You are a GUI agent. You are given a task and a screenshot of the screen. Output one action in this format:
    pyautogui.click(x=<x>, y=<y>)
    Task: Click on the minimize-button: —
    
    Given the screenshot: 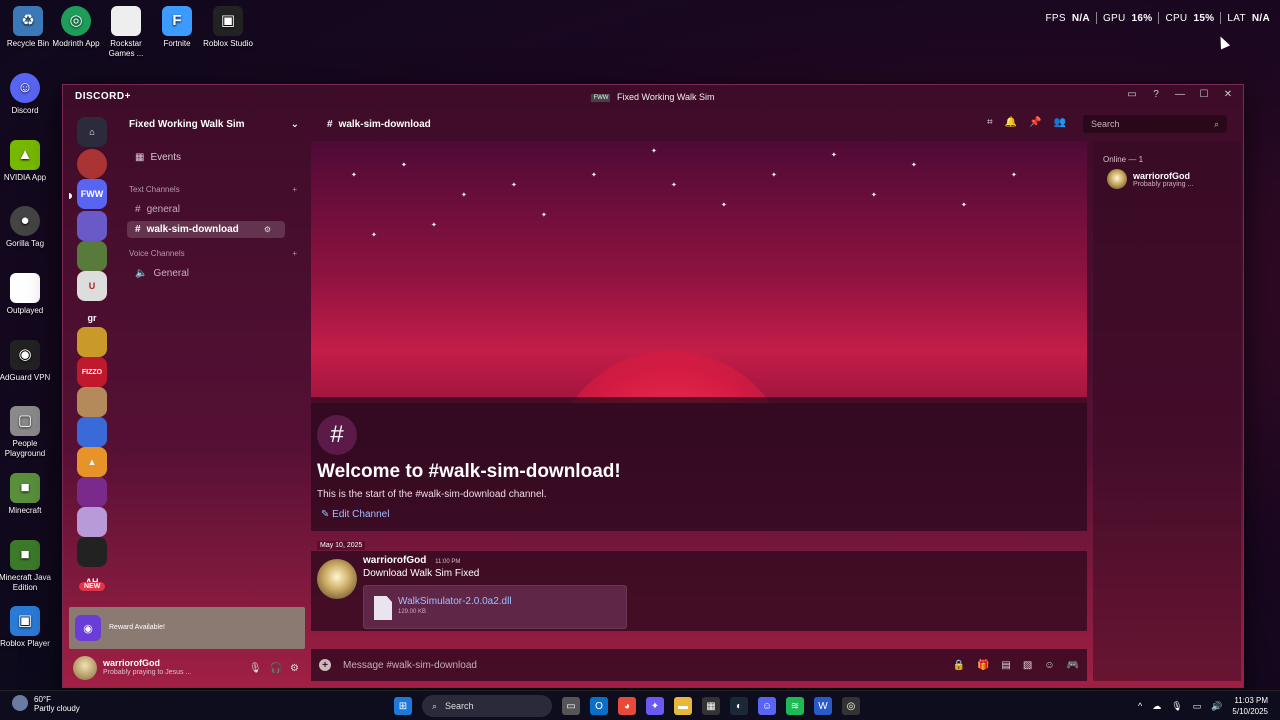 What is the action you would take?
    pyautogui.click(x=1180, y=94)
    